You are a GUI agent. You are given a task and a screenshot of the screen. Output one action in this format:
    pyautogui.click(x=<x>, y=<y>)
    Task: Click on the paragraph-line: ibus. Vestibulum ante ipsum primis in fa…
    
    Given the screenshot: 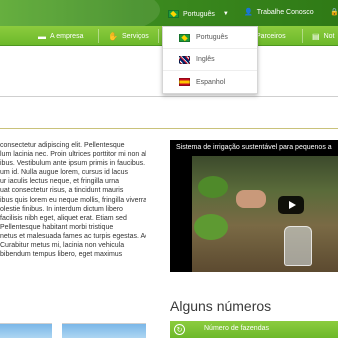 What is the action you would take?
    pyautogui.click(x=73, y=164)
    